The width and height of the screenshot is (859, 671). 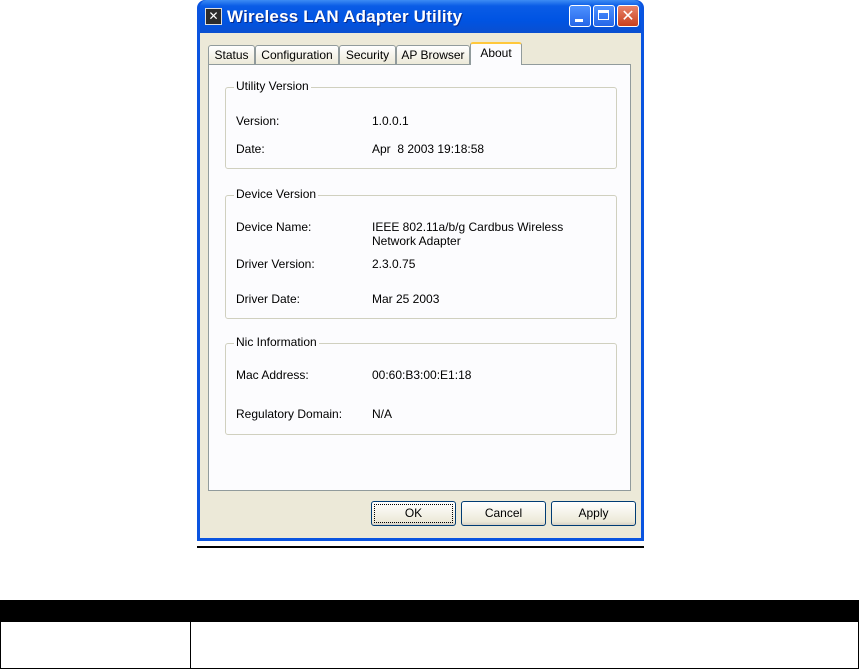 I want to click on group-title: Nic Information, so click(x=276, y=342).